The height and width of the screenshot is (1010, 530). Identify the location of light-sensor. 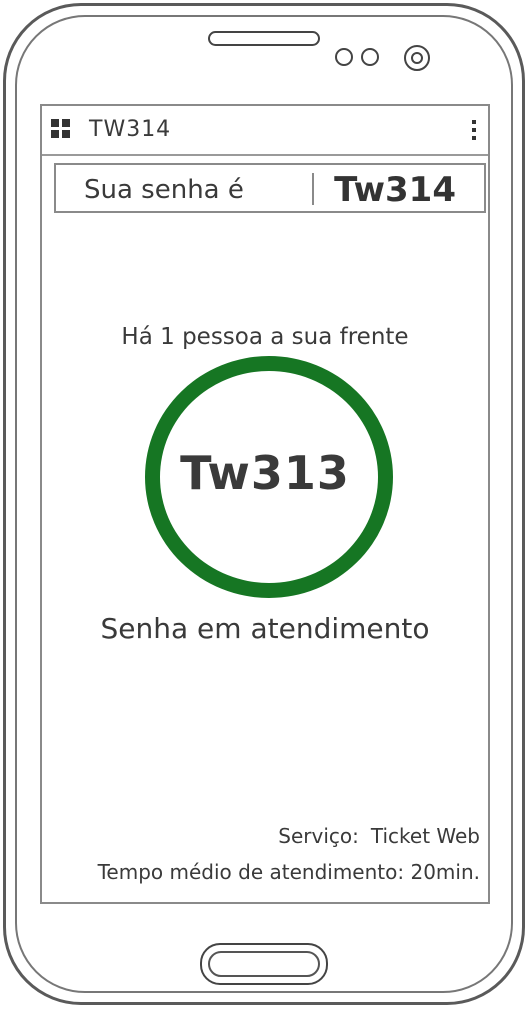
(370, 57).